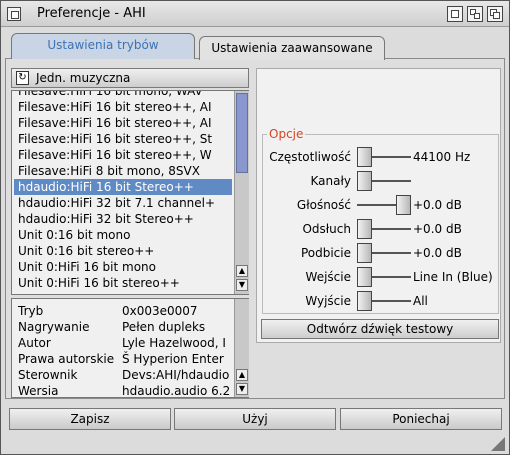  I want to click on info-value: Š Hyperion Enter, so click(173, 359).